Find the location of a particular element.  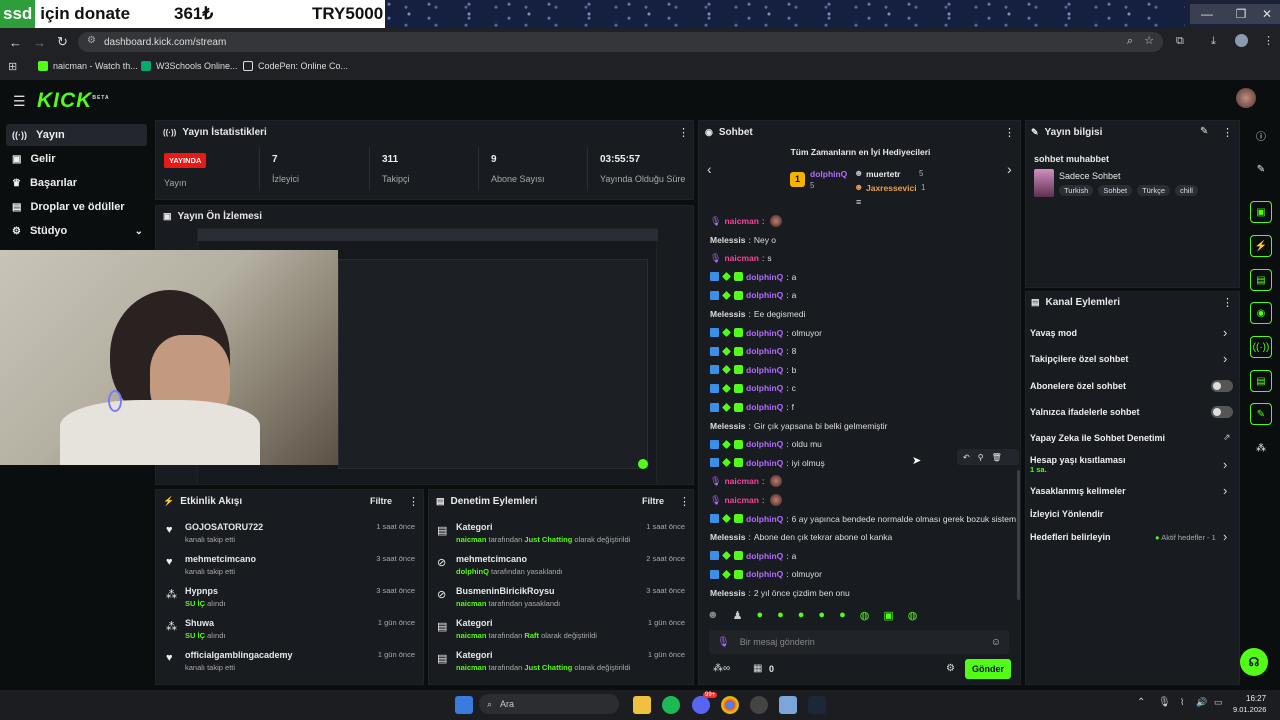

browser-menu-icon: ⋮ is located at coordinates (1268, 40).